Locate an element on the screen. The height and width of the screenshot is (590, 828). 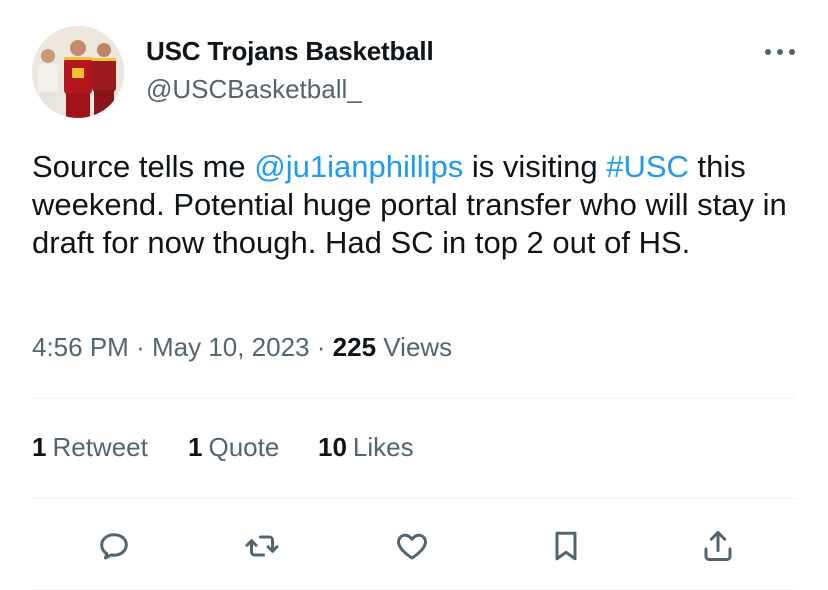
tweet-date: May 10, 2023 is located at coordinates (231, 347).